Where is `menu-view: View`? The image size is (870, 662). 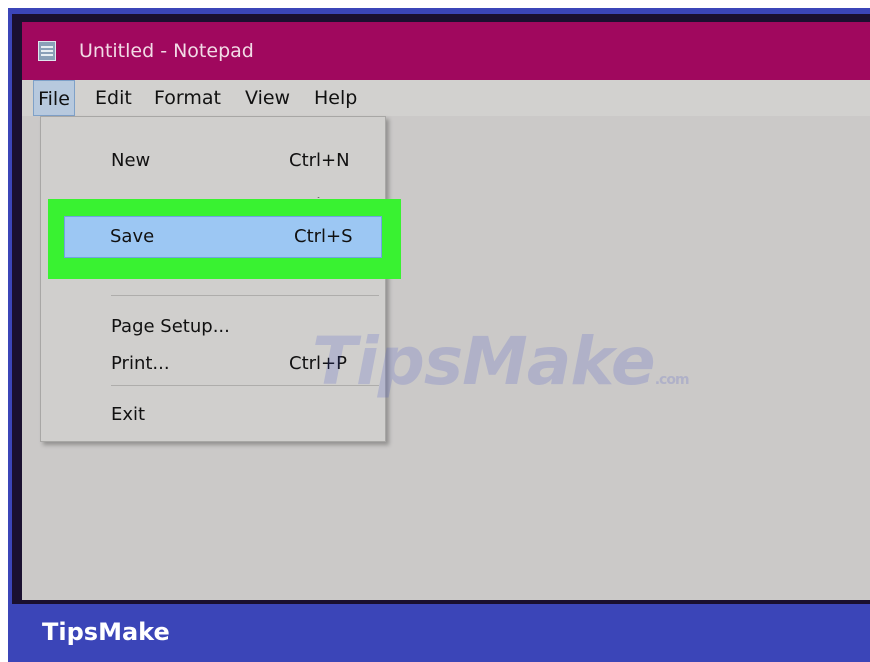 menu-view: View is located at coordinates (267, 98).